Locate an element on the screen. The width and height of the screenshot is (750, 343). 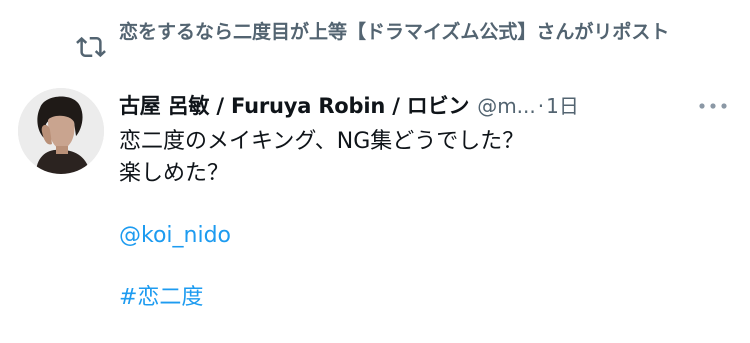
more-horizontal-icon is located at coordinates (713, 106).